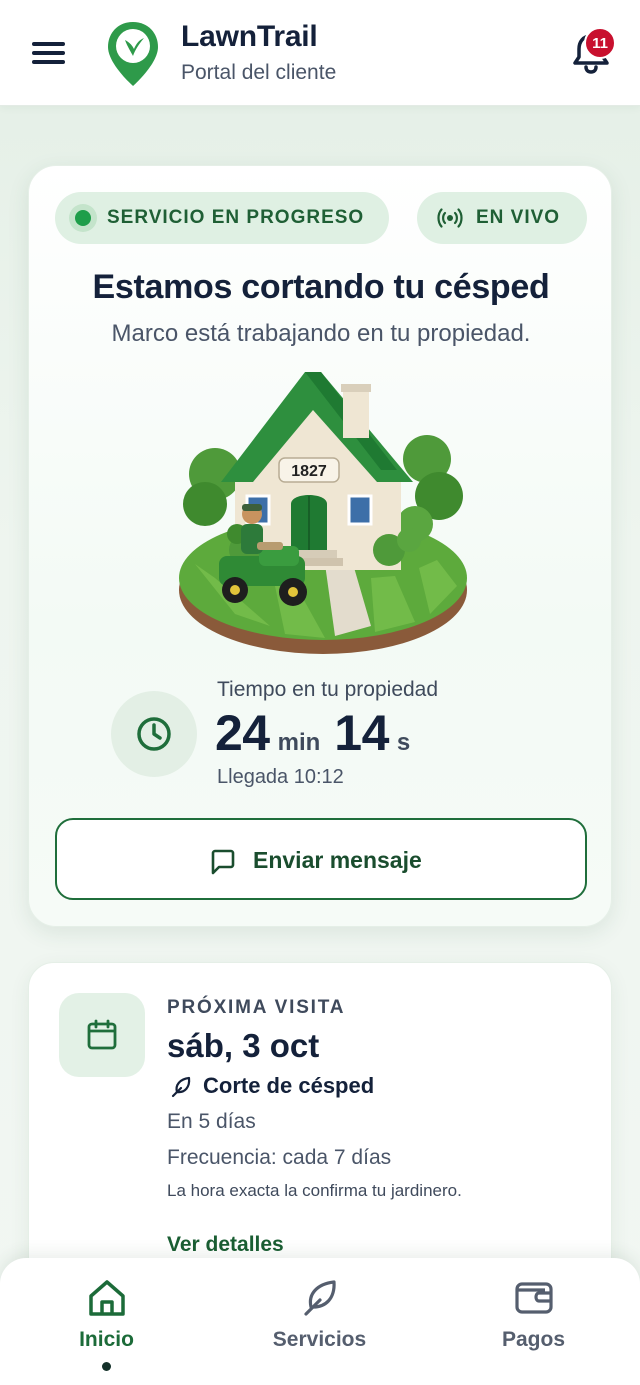  Describe the element at coordinates (106, 1321) in the screenshot. I see `nav-inicio: Inicio` at that location.